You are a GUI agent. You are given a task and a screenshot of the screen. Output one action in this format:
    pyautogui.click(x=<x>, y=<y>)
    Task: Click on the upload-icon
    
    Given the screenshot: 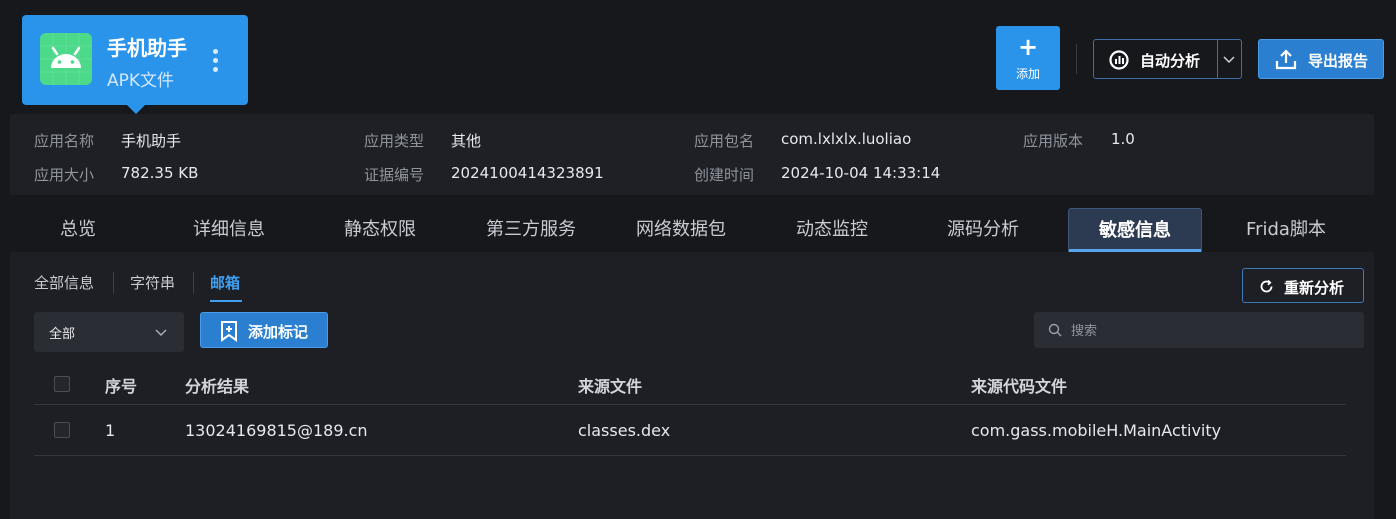 What is the action you would take?
    pyautogui.click(x=1286, y=59)
    